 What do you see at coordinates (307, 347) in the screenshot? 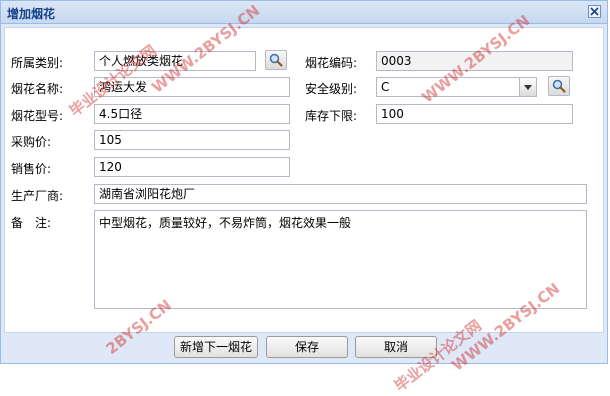
I see `save-button: 保存` at bounding box center [307, 347].